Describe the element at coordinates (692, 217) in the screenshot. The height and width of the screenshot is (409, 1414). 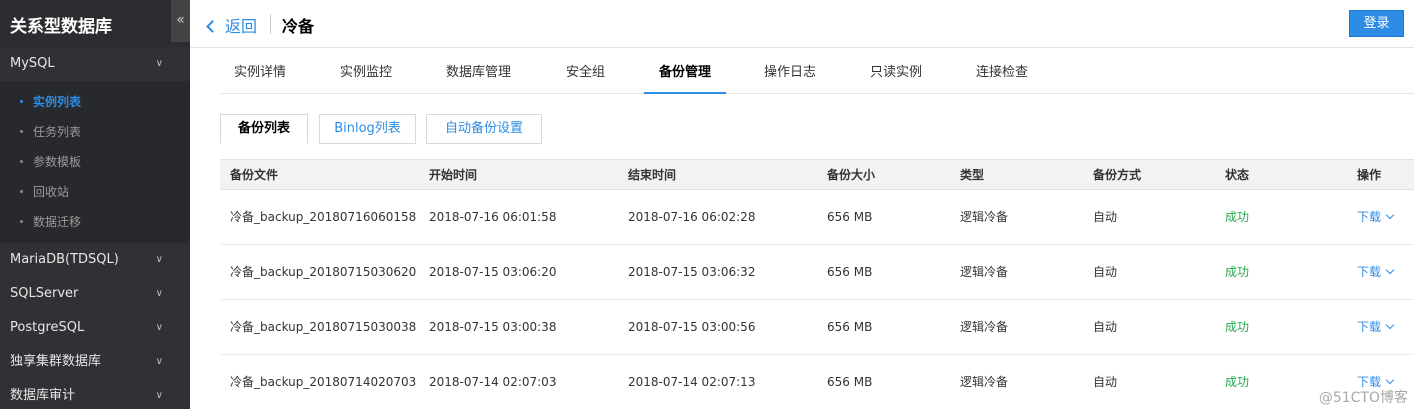
I see `end-time-cell: 2018-07-16 06:02:28` at that location.